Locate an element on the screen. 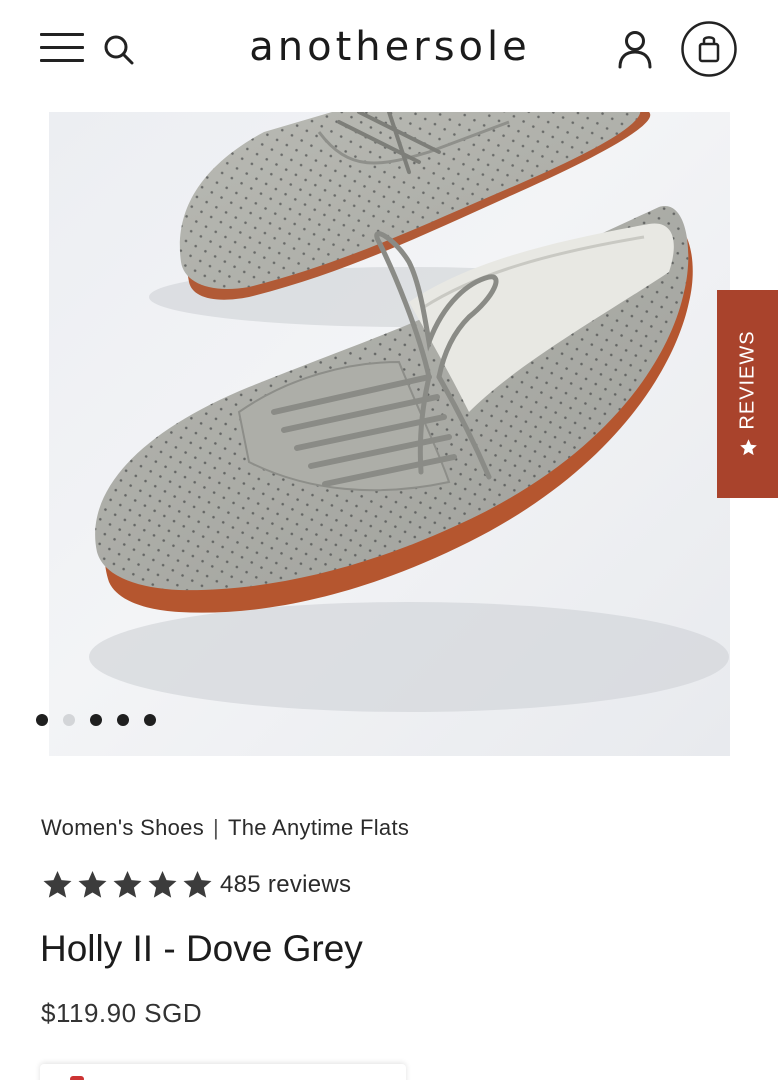  breadcrumb-womens-shoes: Women's Shoes is located at coordinates (122, 827).